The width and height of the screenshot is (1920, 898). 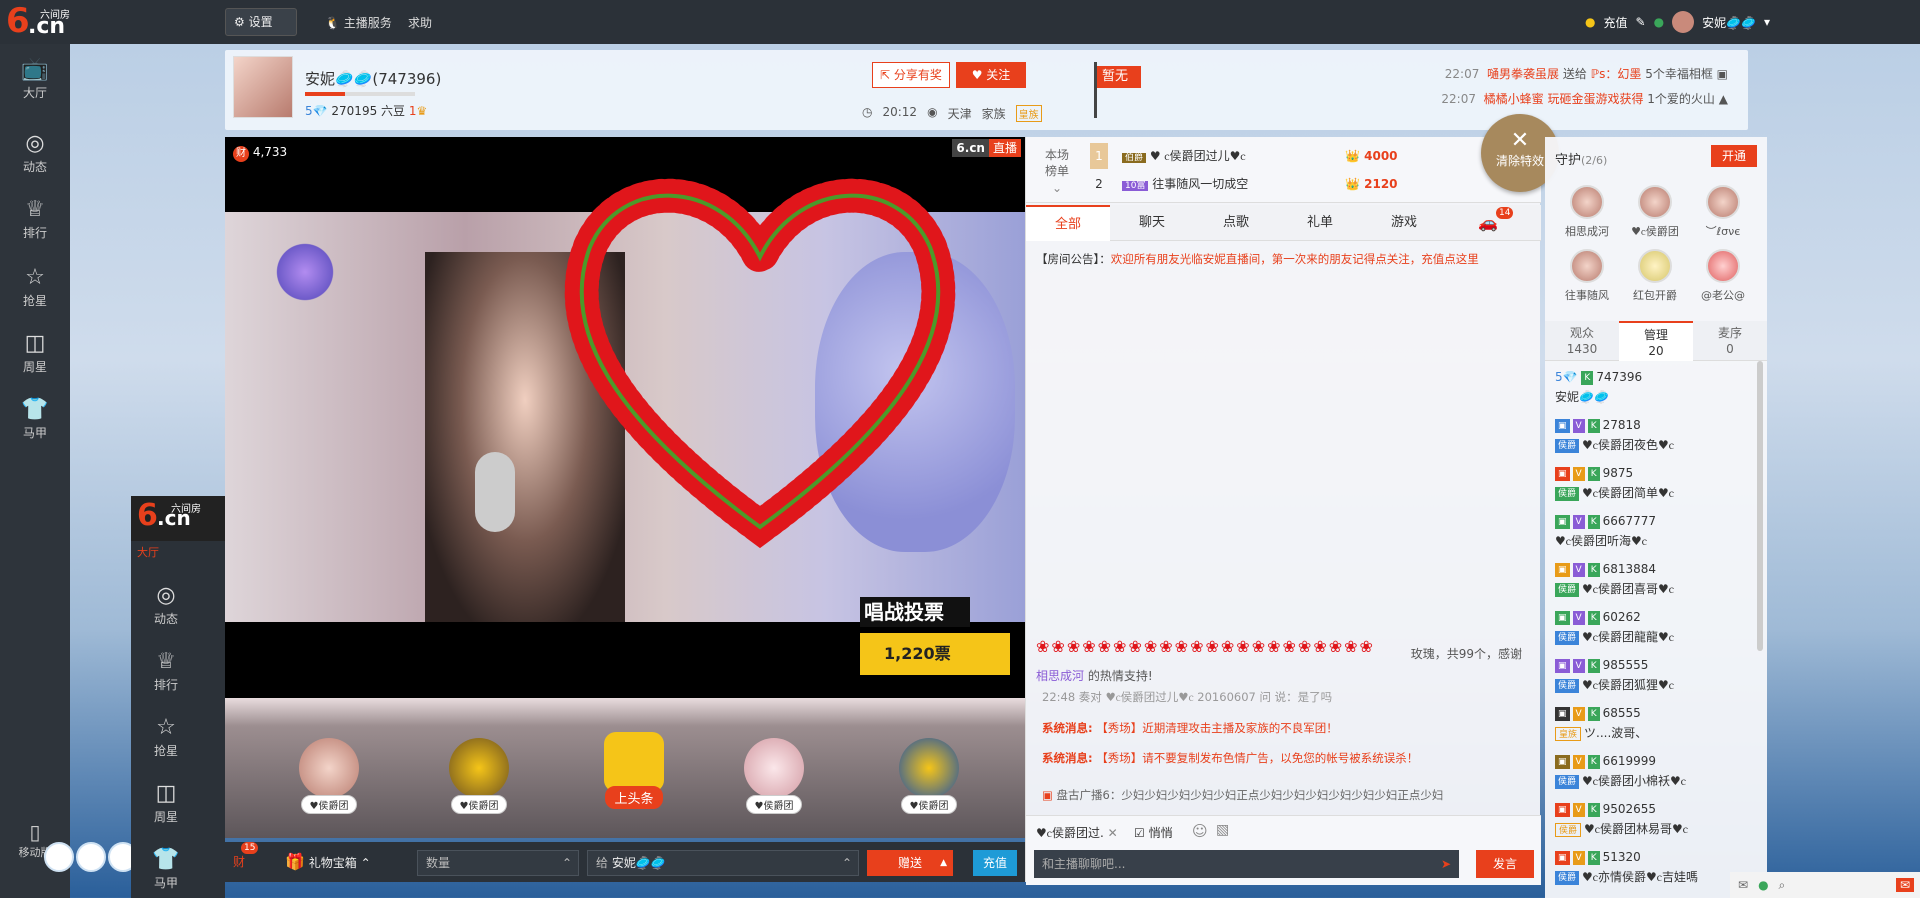 What do you see at coordinates (1734, 156) in the screenshot?
I see `open-guard-button: 开通` at bounding box center [1734, 156].